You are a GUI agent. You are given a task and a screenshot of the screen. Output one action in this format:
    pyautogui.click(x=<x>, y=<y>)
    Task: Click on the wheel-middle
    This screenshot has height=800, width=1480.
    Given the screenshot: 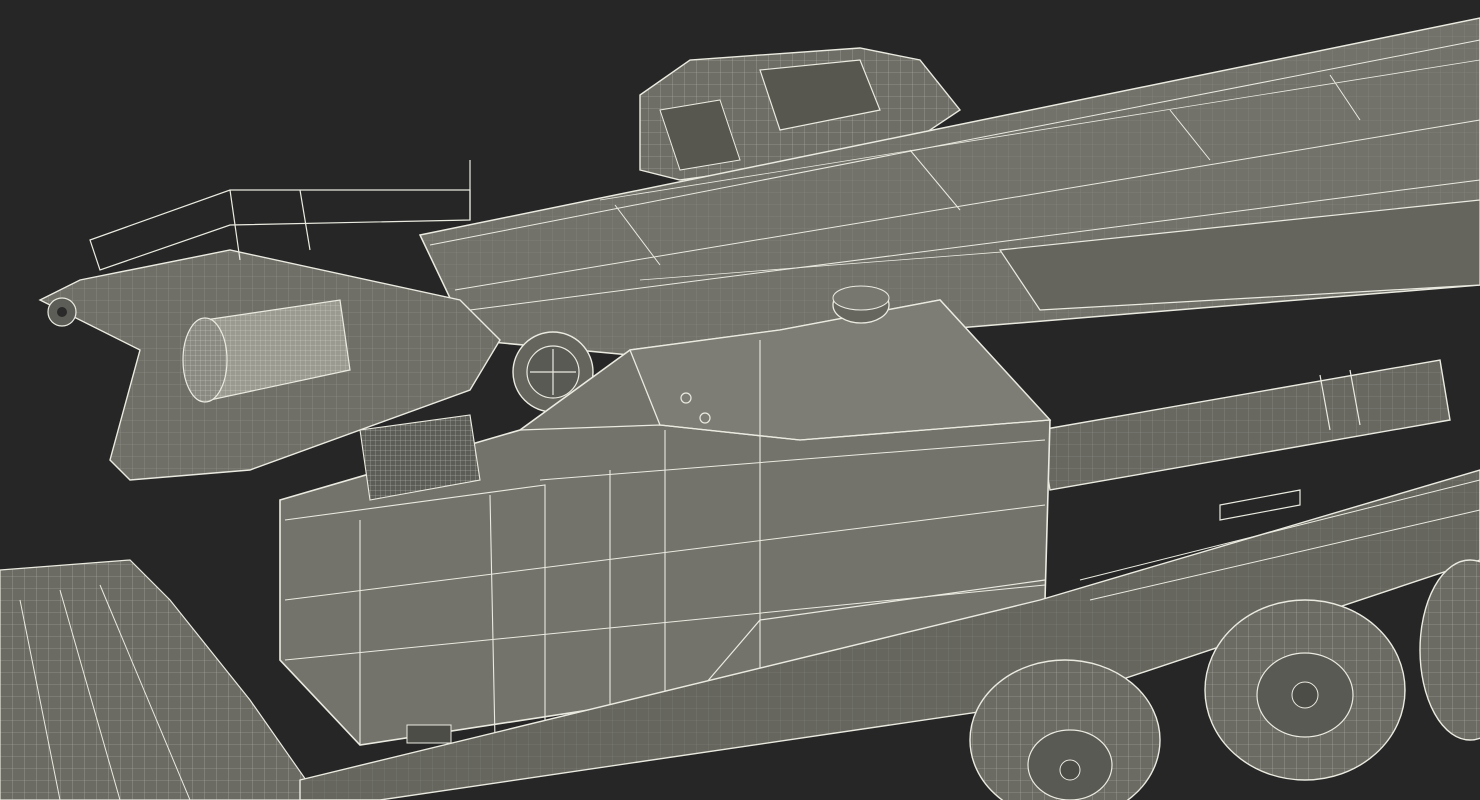 What is the action you would take?
    pyautogui.click(x=1305, y=690)
    